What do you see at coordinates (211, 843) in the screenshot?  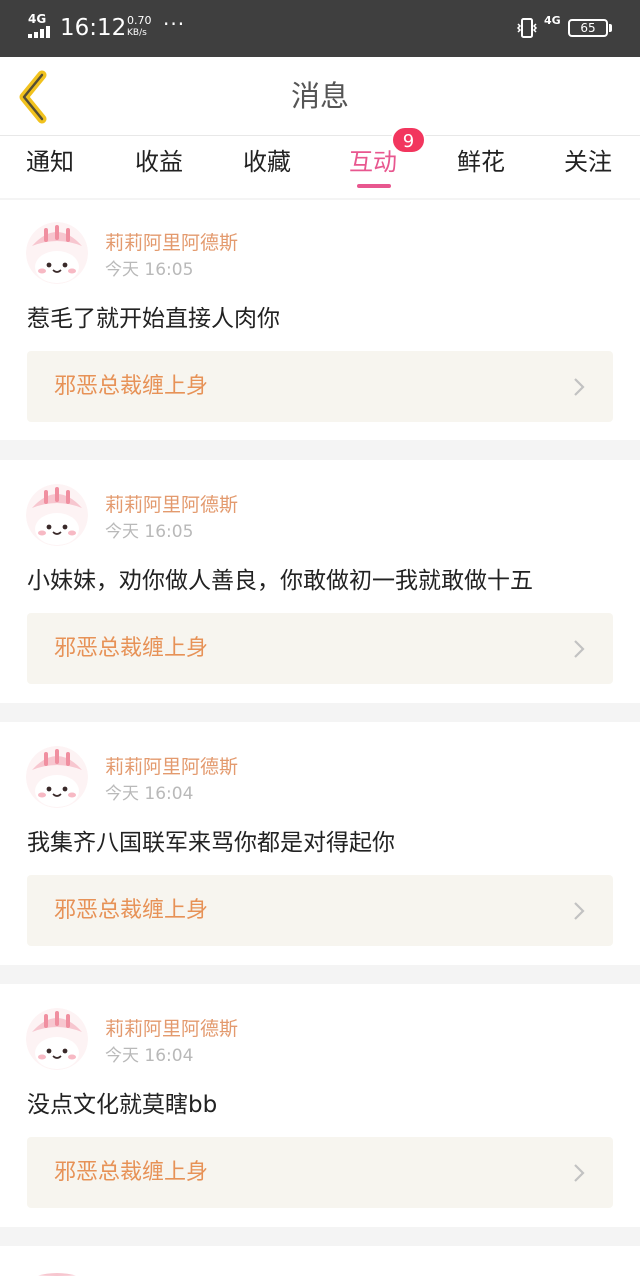 I see `comment-text: 我集齐八国联军来骂你都是对得起你` at bounding box center [211, 843].